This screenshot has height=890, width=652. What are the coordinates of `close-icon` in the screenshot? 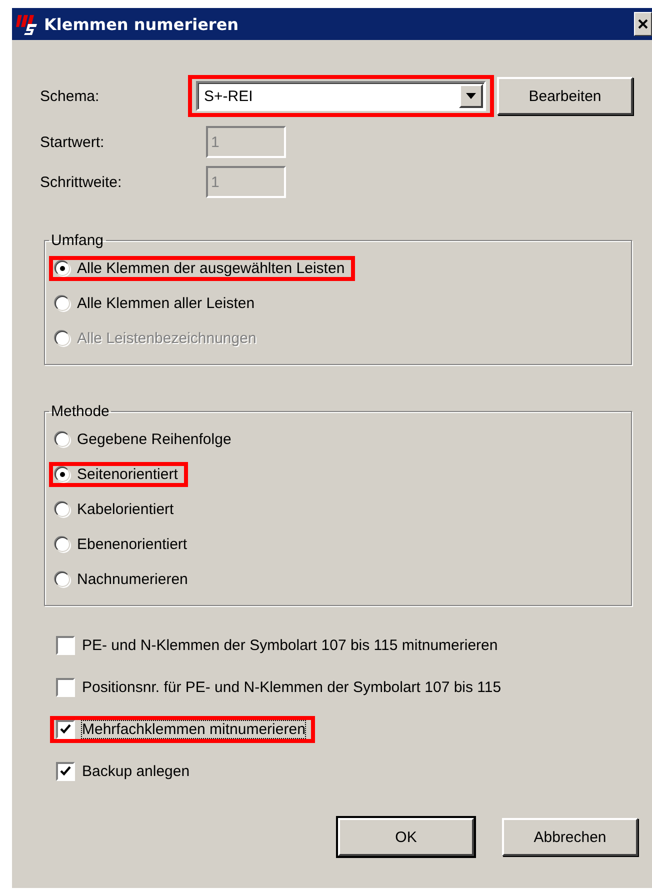 It's located at (643, 24).